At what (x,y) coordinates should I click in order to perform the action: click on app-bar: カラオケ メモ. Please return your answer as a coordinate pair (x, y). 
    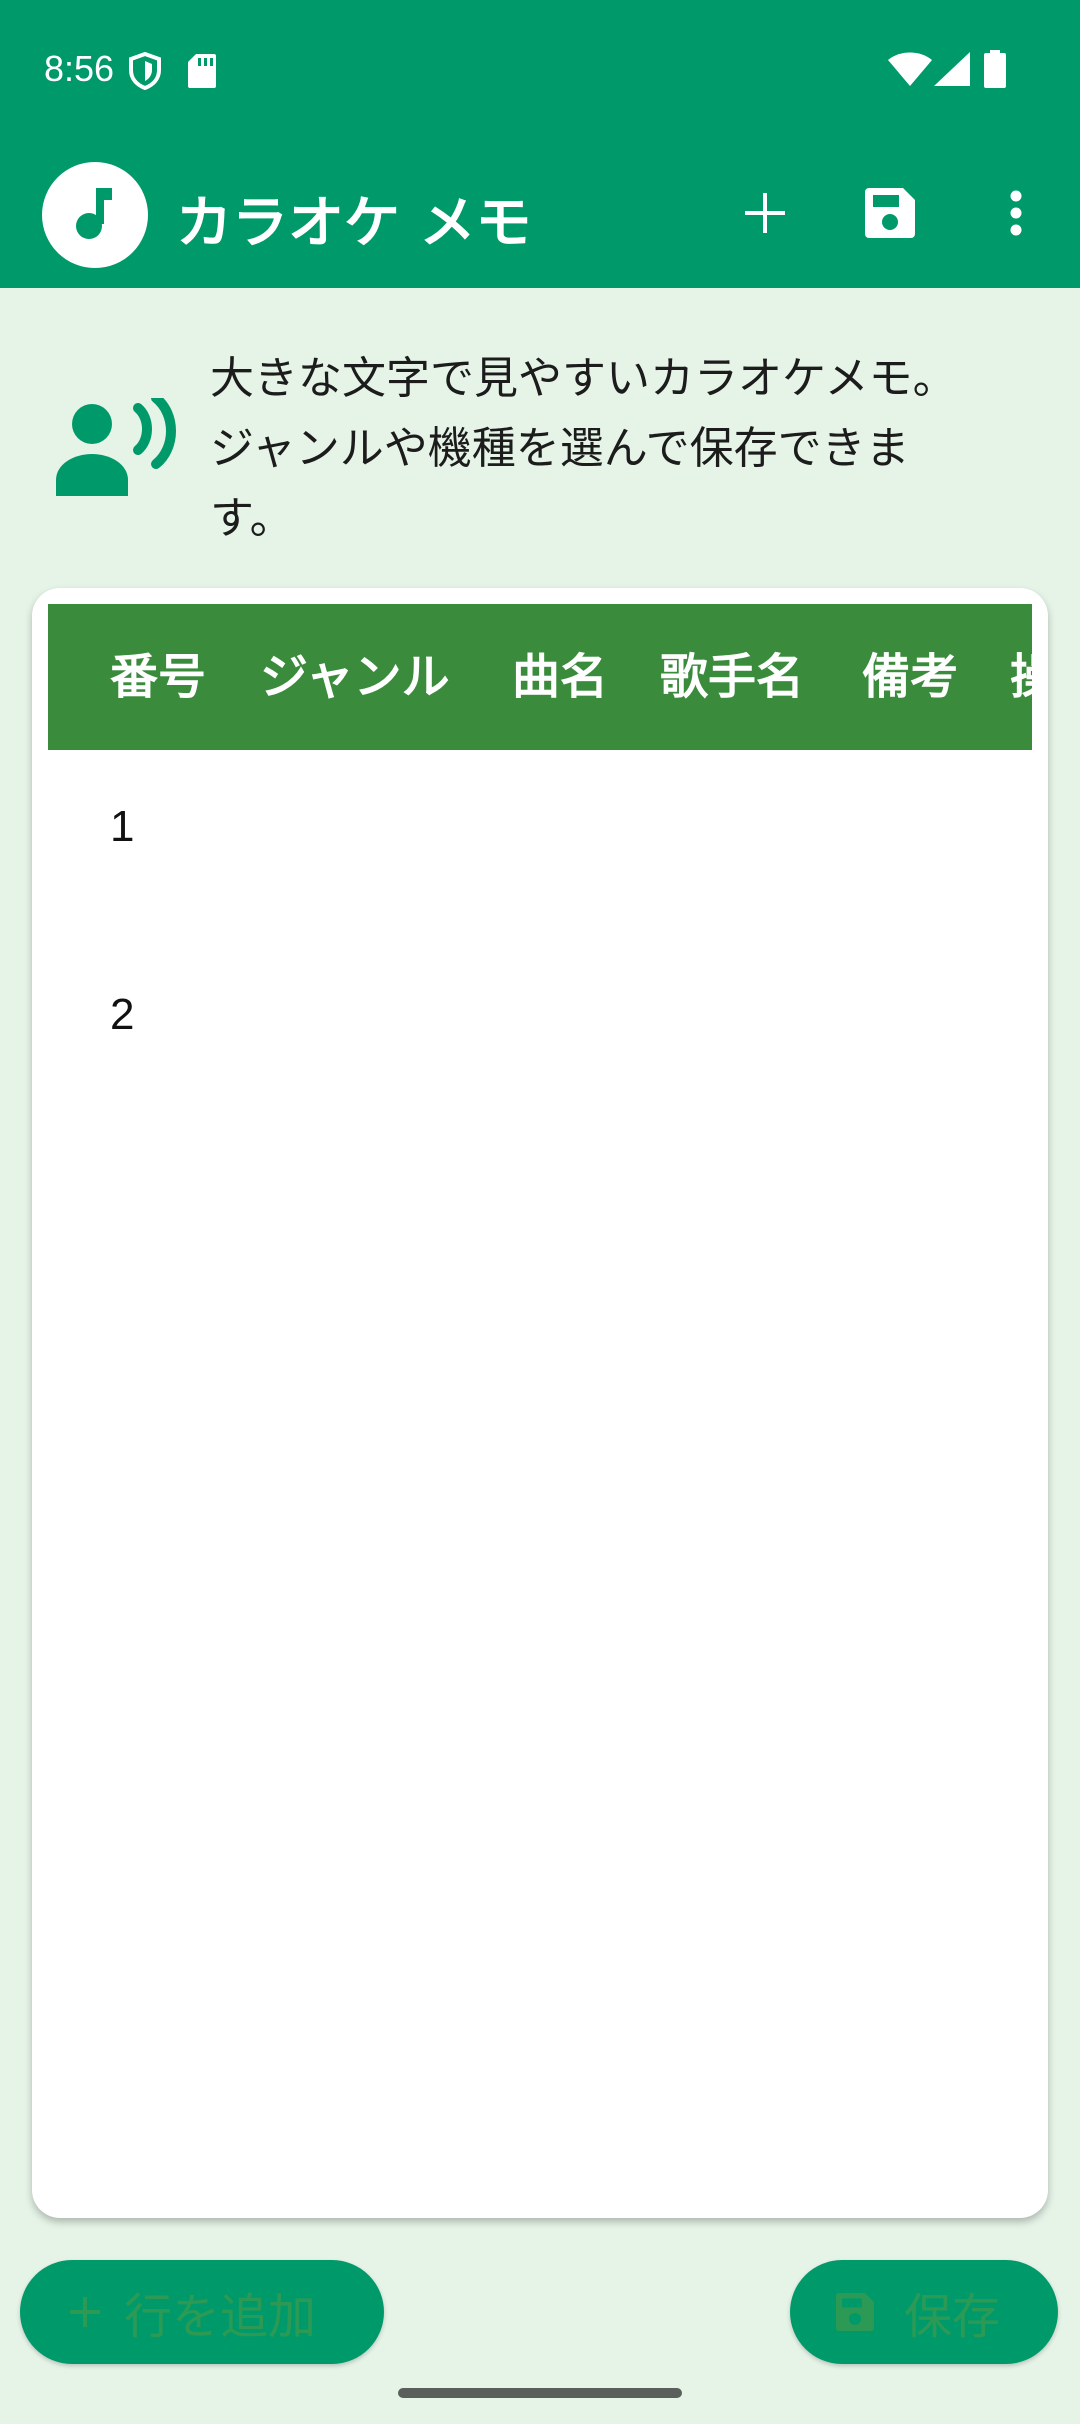
    Looking at the image, I should click on (540, 214).